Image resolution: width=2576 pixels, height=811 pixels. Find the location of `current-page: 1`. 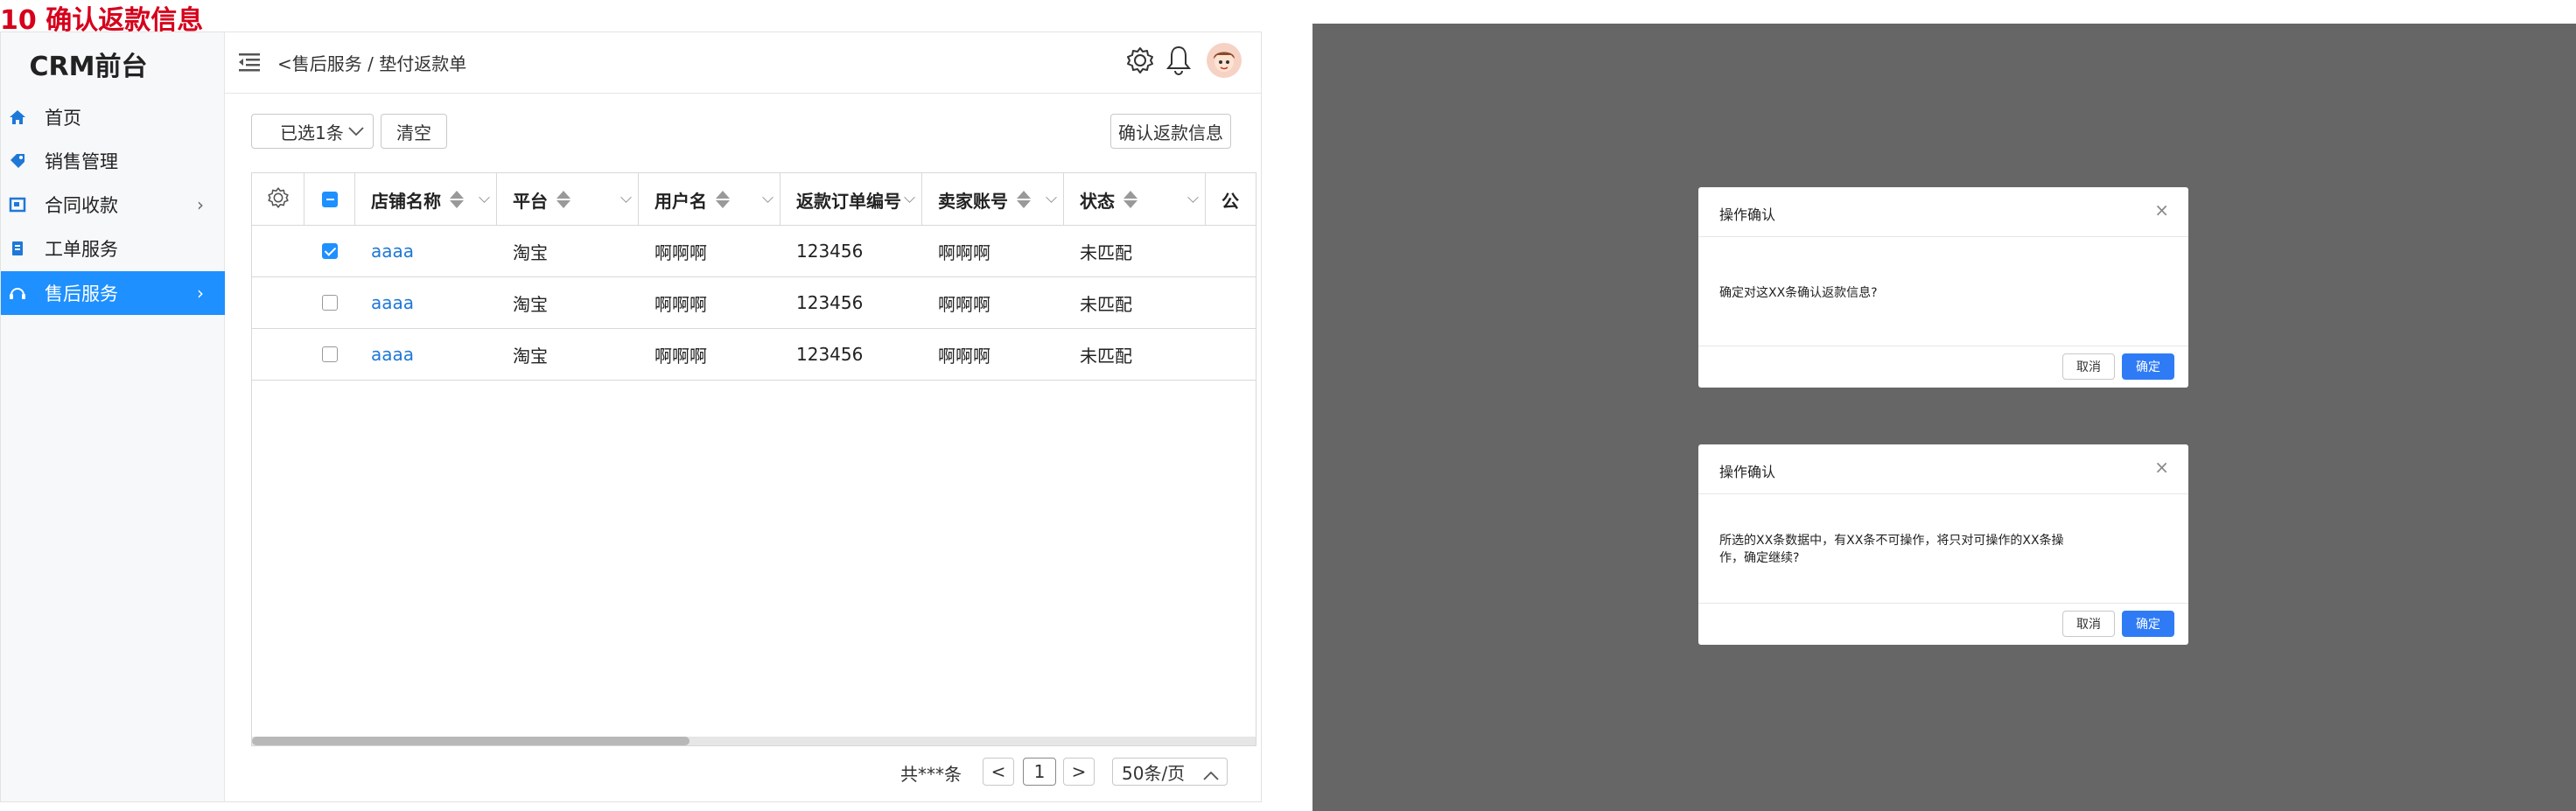

current-page: 1 is located at coordinates (1039, 772).